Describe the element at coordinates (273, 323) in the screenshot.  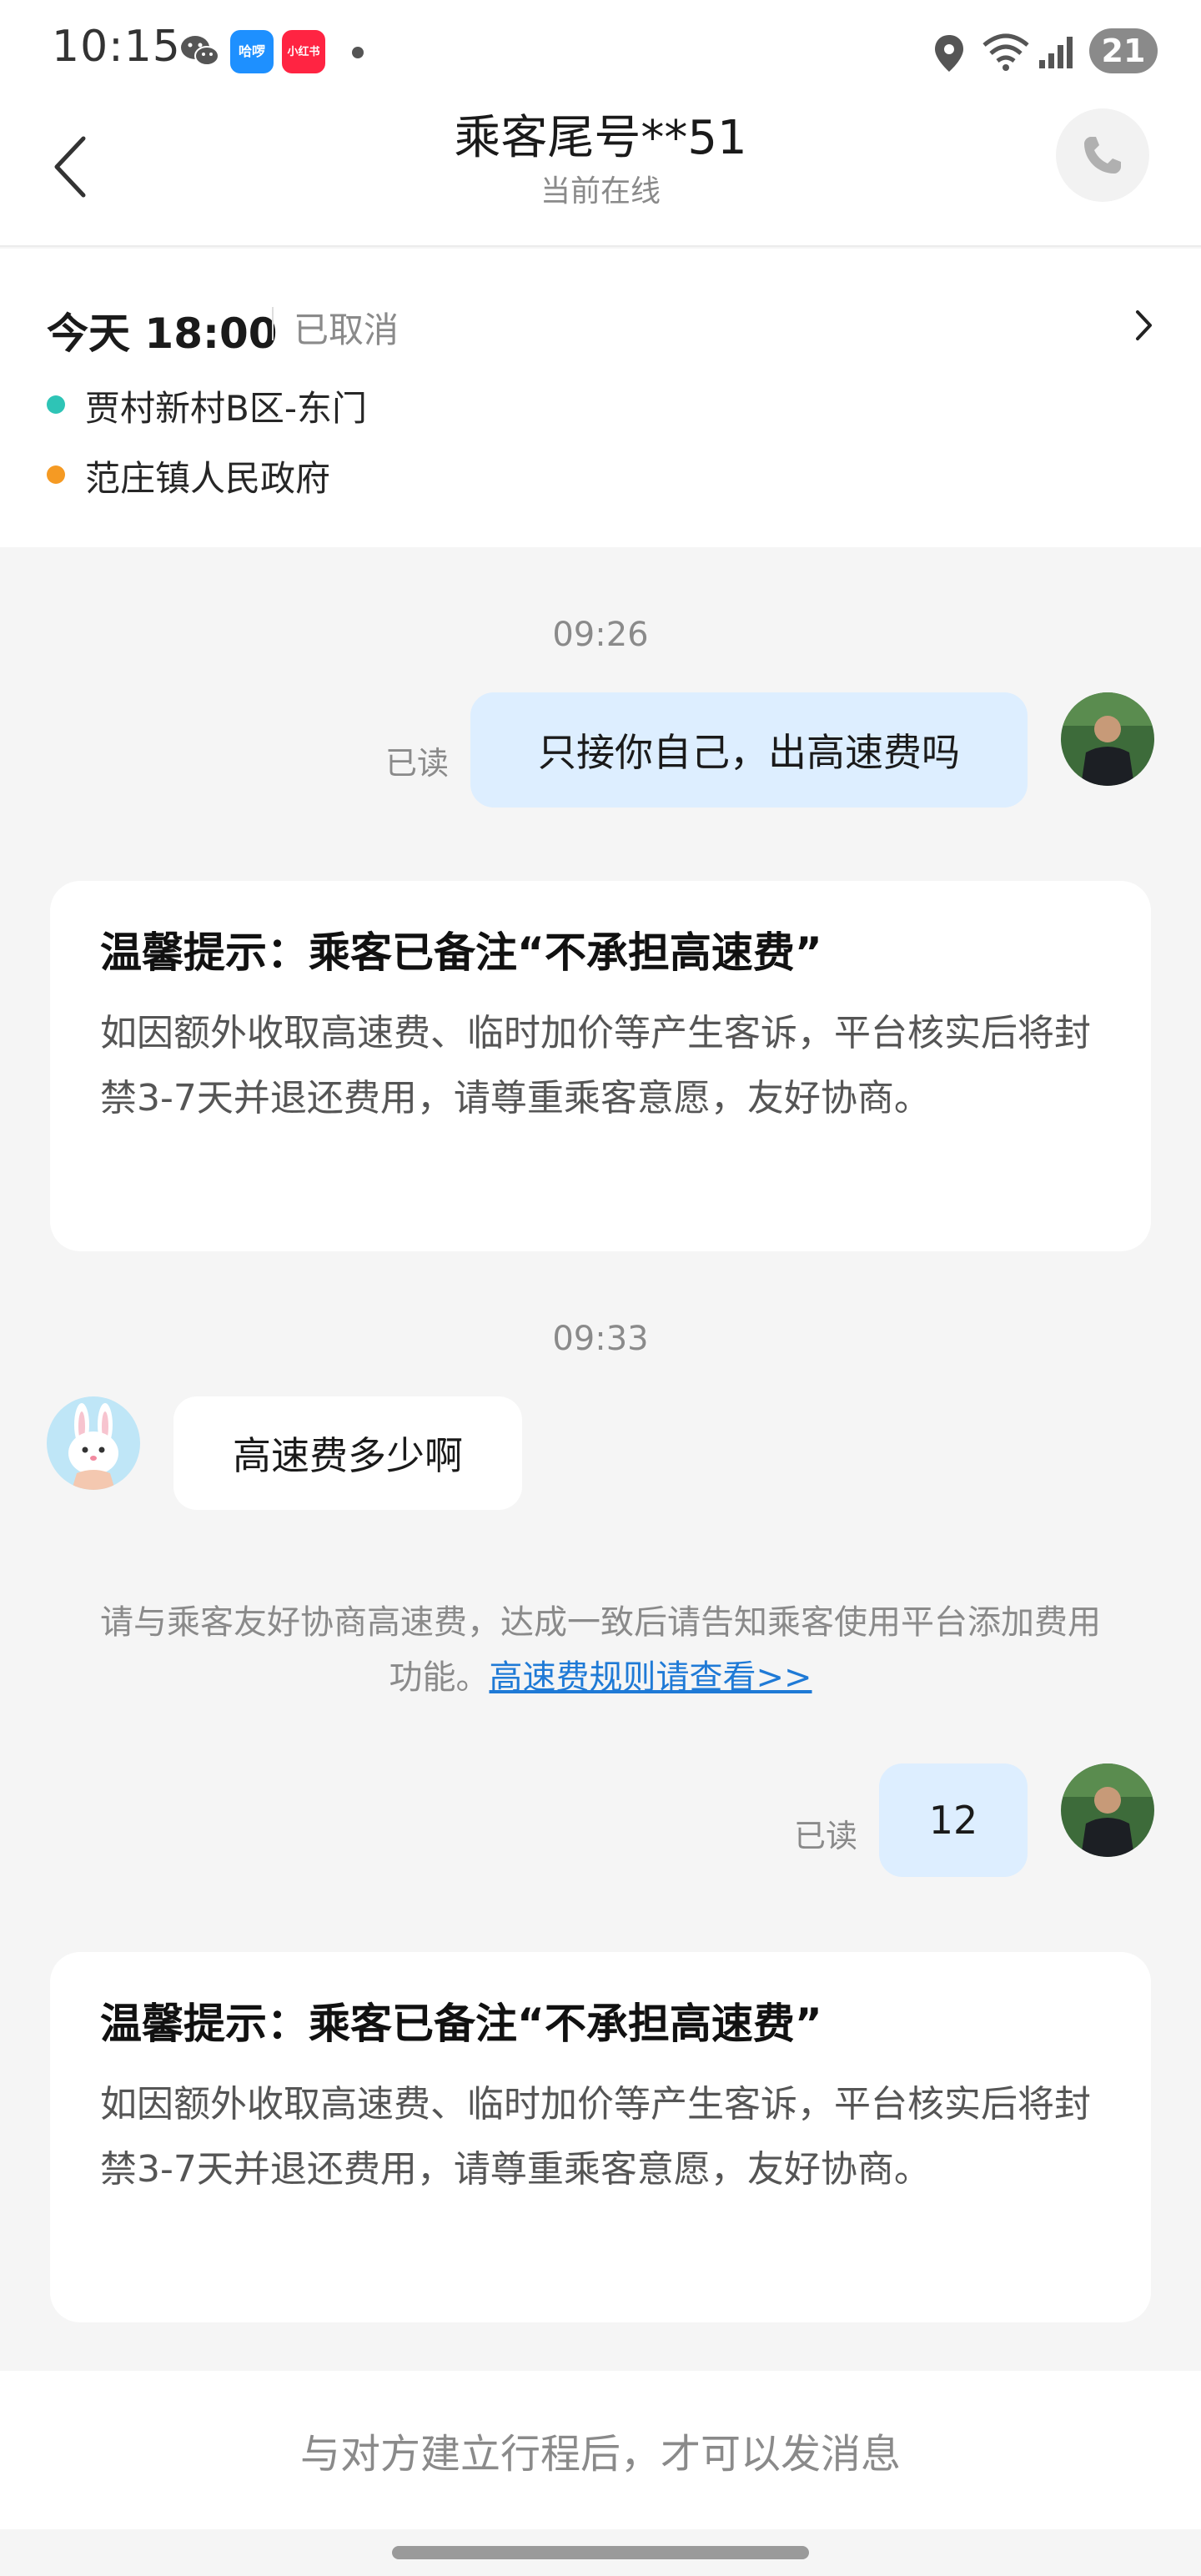
I see `divider` at that location.